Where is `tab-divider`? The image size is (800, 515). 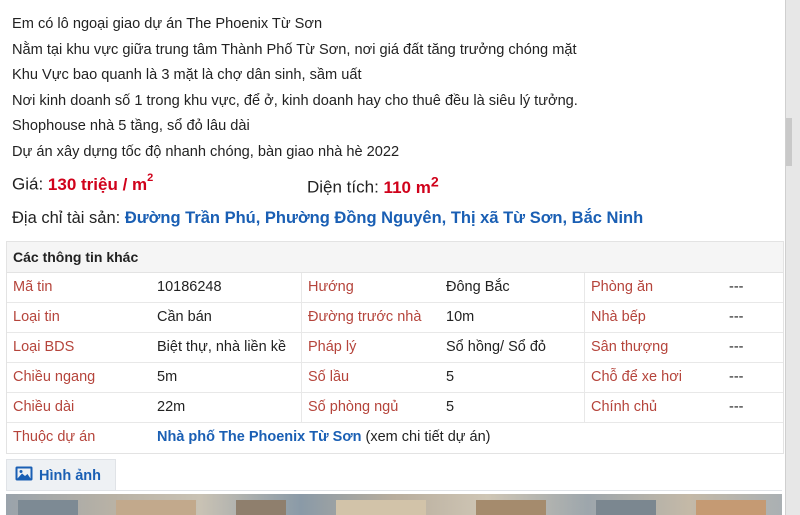
tab-divider is located at coordinates (394, 490).